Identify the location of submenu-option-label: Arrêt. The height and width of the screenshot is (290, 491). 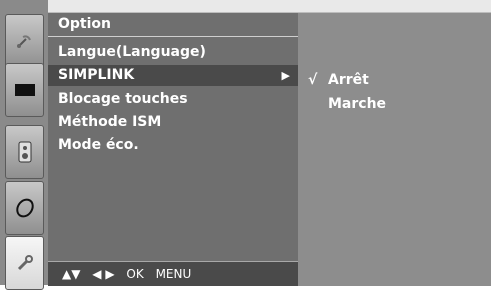
(348, 80).